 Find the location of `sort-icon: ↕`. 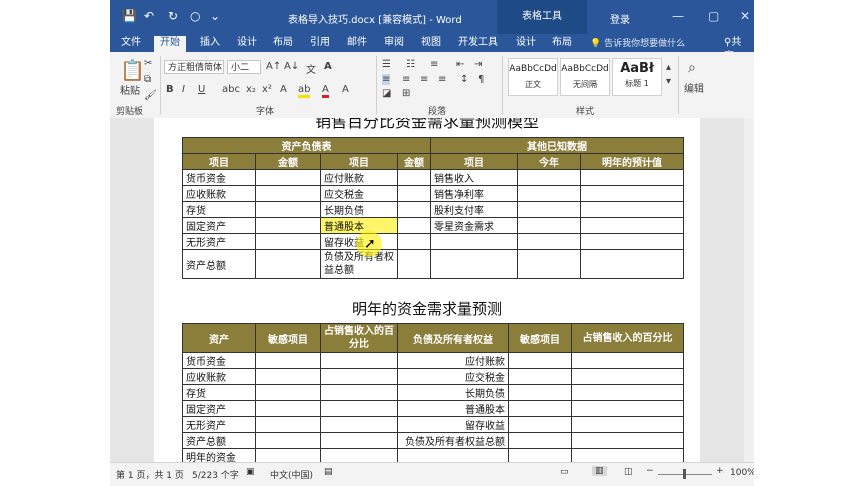

sort-icon: ↕ is located at coordinates (464, 79).